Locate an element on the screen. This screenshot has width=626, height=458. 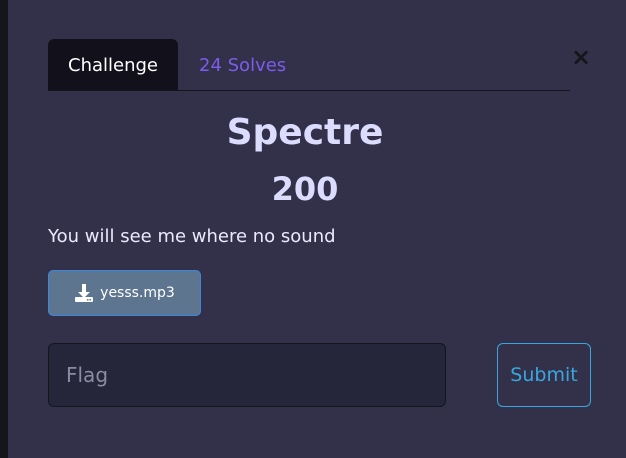
file-name: yesss.mp3 is located at coordinates (137, 293).